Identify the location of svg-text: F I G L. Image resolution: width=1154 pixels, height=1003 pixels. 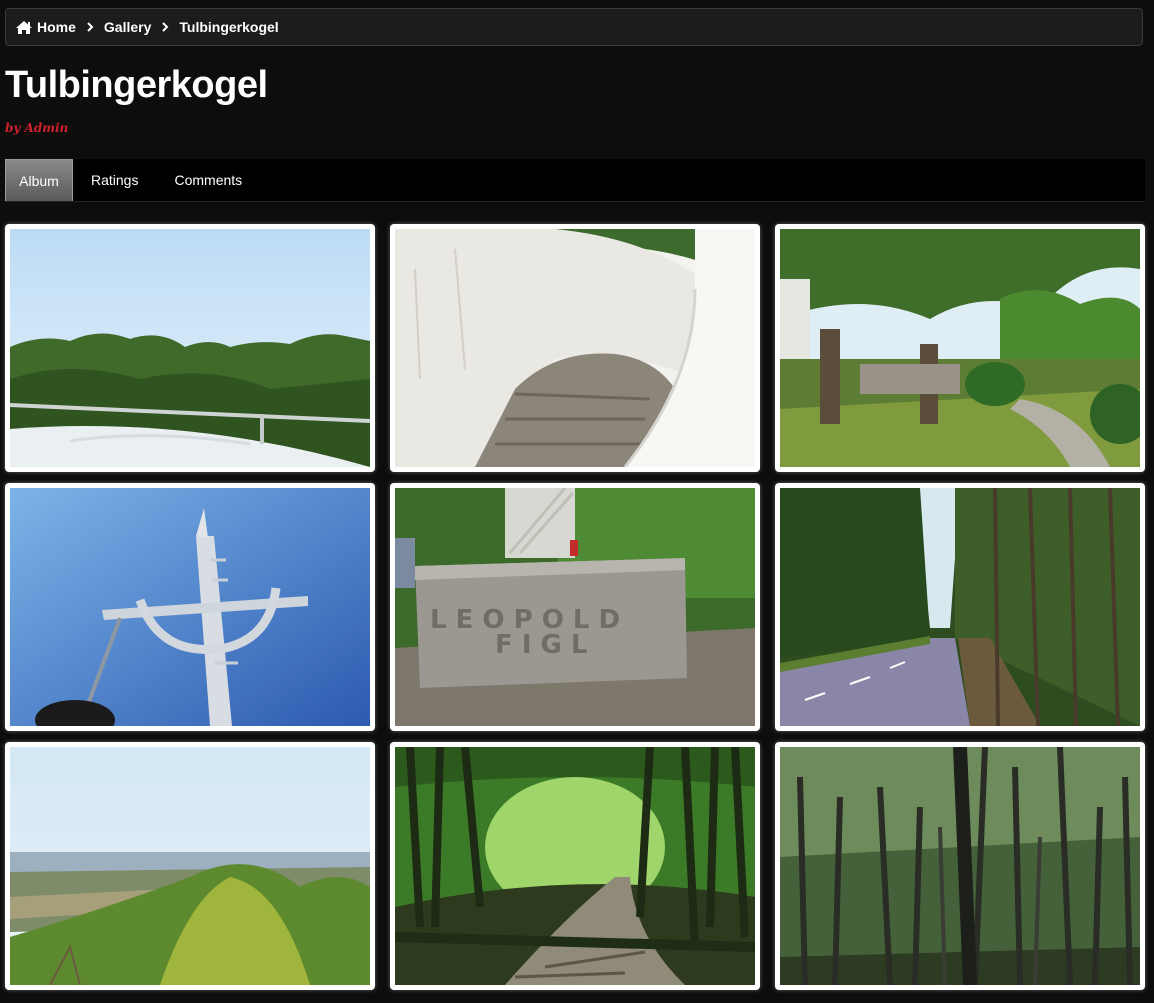
(541, 645).